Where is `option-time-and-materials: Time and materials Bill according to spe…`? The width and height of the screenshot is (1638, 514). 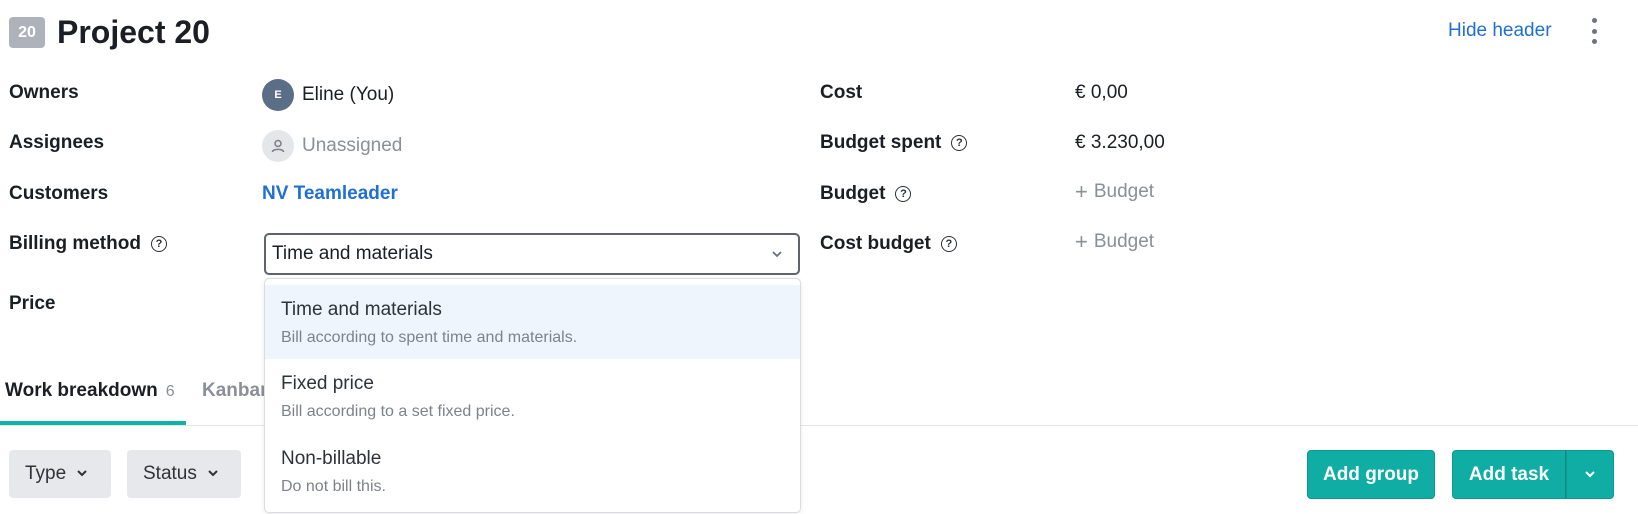 option-time-and-materials: Time and materials Bill according to spe… is located at coordinates (532, 322).